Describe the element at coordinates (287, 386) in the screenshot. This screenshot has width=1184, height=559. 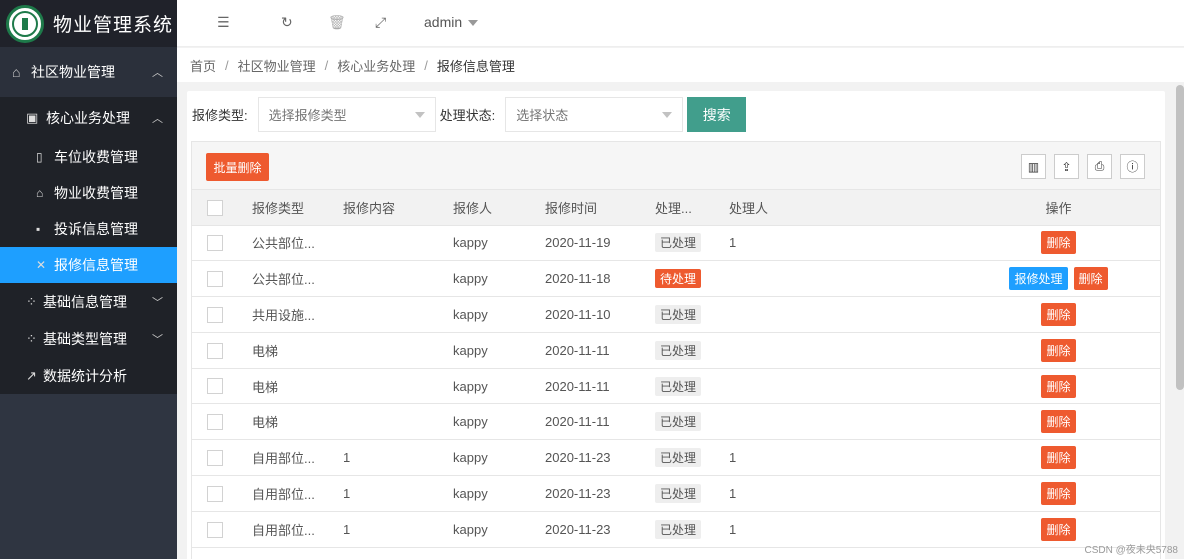
I see `cell-type: 电梯` at that location.